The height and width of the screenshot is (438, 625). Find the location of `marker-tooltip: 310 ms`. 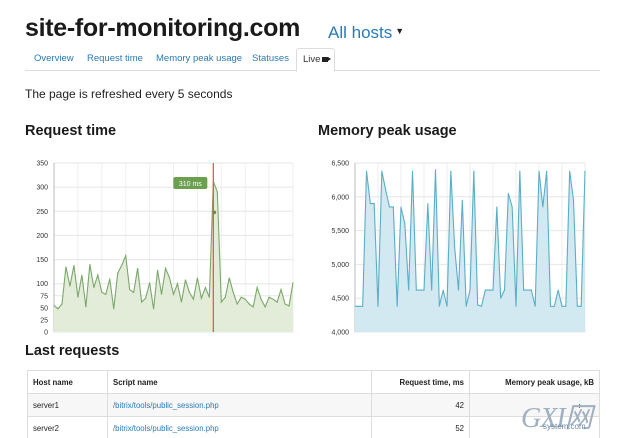

marker-tooltip: 310 ms is located at coordinates (190, 183).